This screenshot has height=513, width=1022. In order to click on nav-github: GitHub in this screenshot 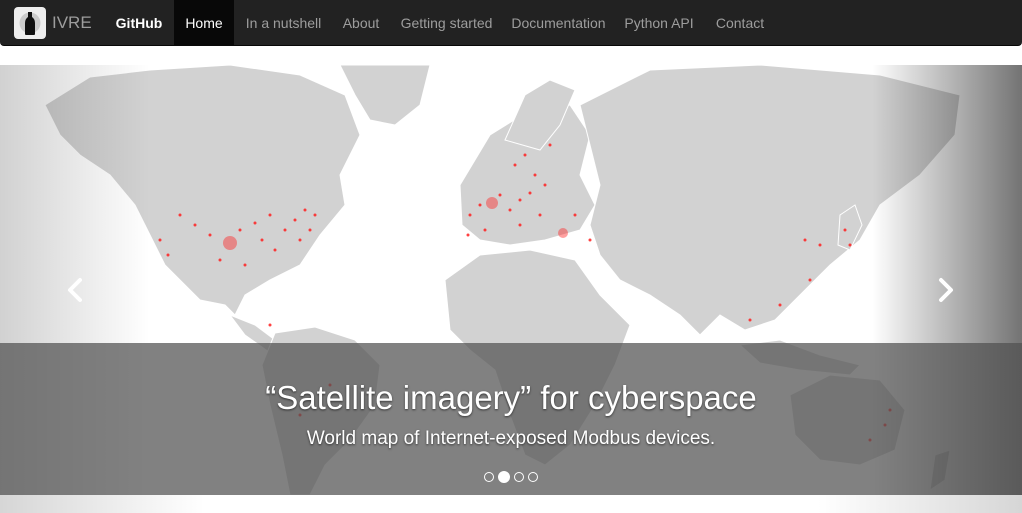, I will do `click(139, 22)`.